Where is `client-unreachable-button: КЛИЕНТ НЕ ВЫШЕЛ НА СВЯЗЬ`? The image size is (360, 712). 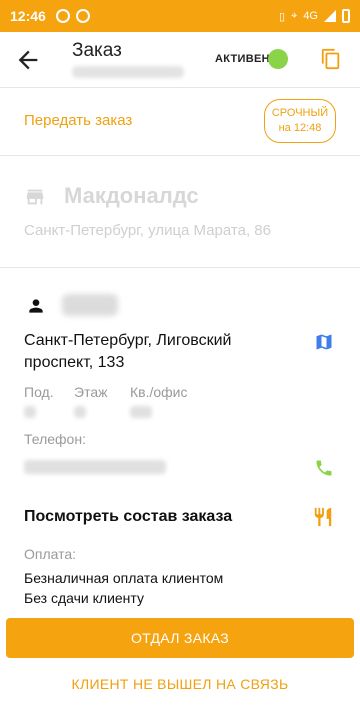
client-unreachable-button: КЛИЕНТ НЕ ВЫШЕЛ НА СВЯЗЬ is located at coordinates (180, 684).